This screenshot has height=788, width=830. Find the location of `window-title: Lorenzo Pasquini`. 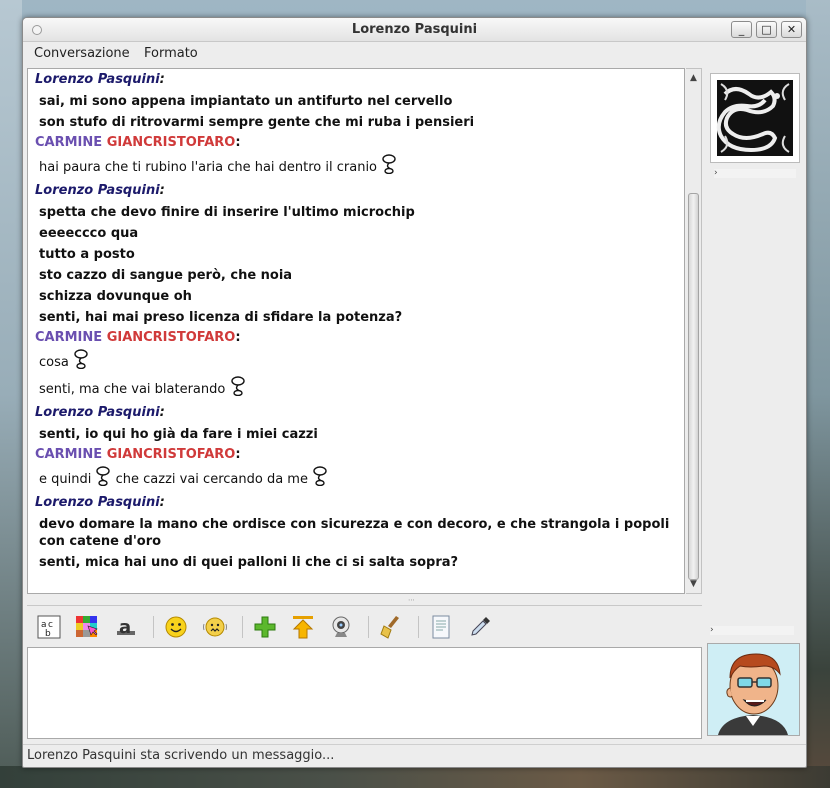

window-title: Lorenzo Pasquini is located at coordinates (414, 29).